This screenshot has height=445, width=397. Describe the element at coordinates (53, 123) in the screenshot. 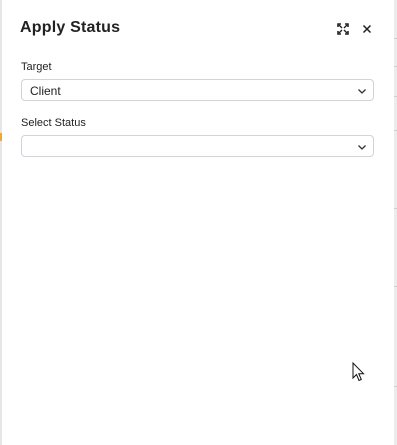

I see `select-status-label: Select Status` at that location.